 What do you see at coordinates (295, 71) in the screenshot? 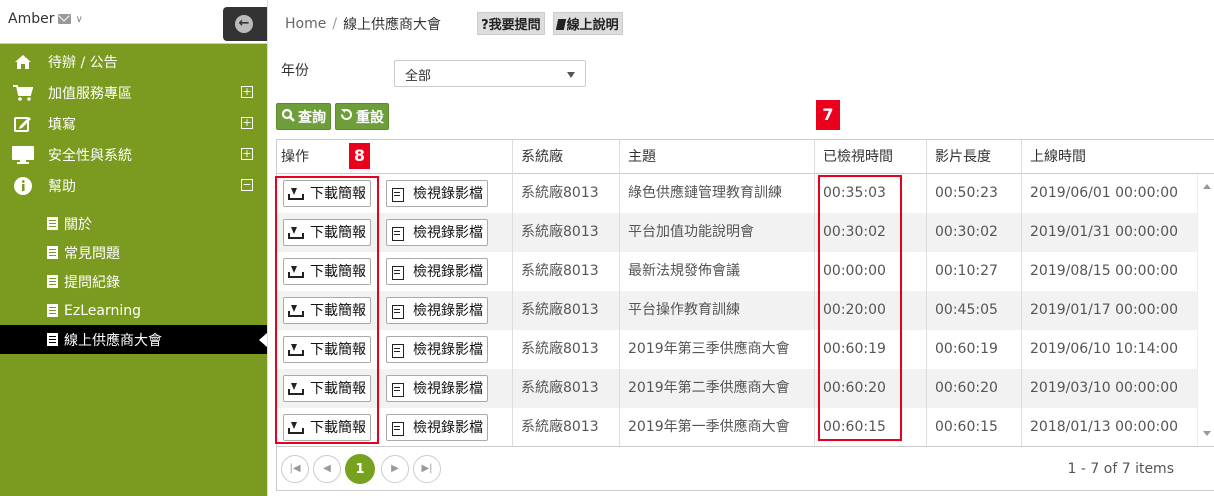
I see `year-label: 年份` at bounding box center [295, 71].